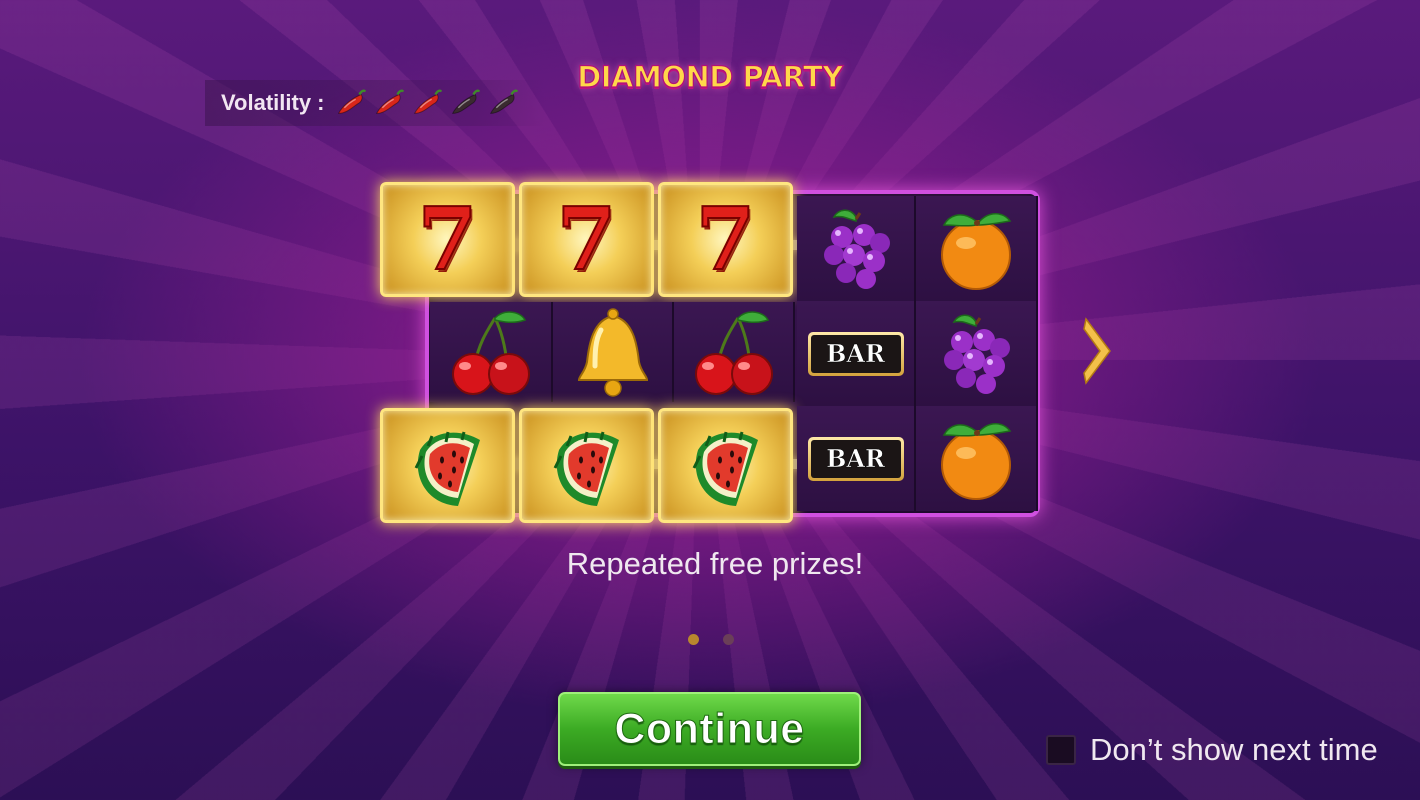 The height and width of the screenshot is (800, 1420). What do you see at coordinates (711, 639) in the screenshot?
I see `pagination-dots` at bounding box center [711, 639].